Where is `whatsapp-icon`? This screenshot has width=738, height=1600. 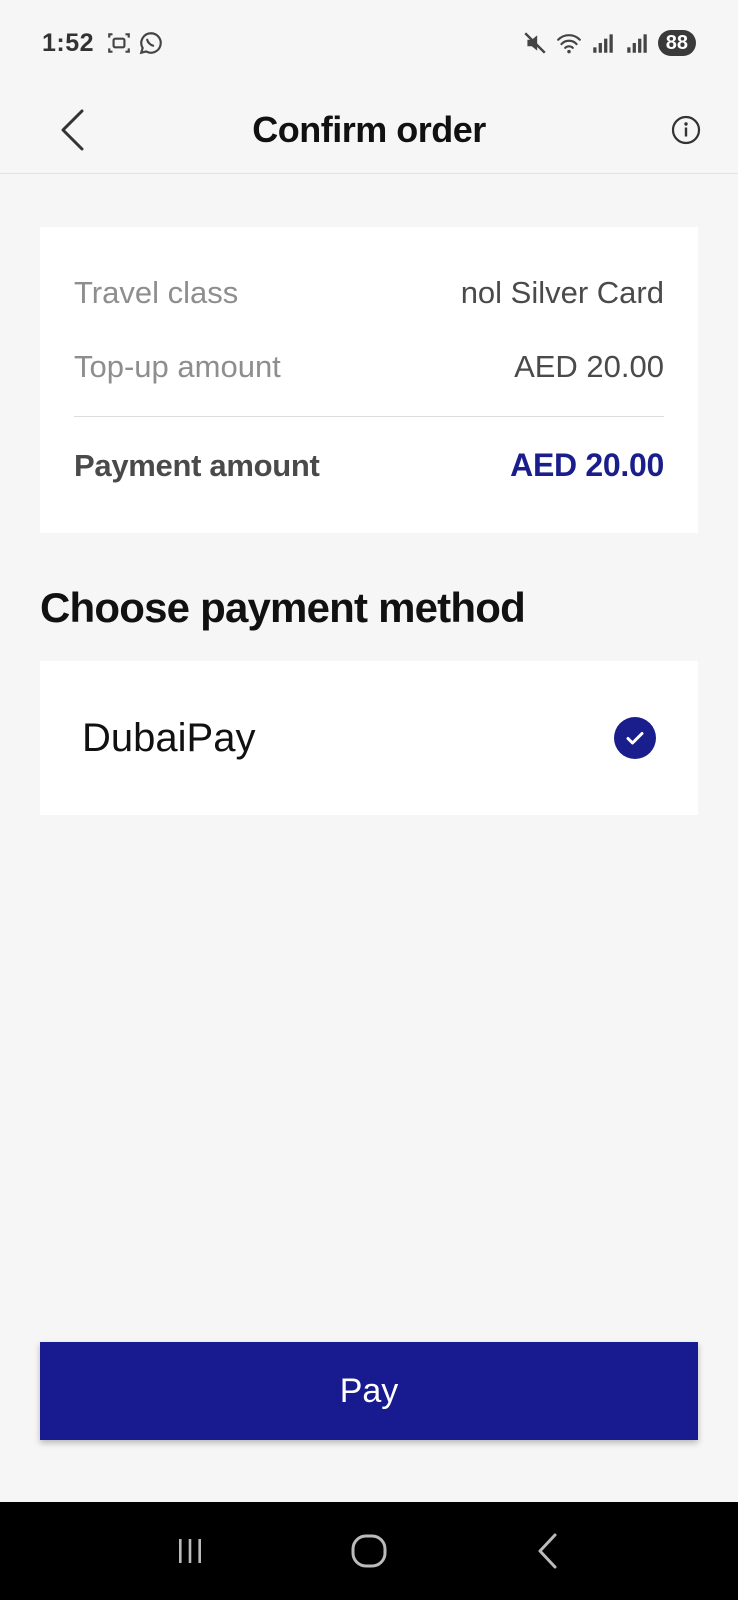 whatsapp-icon is located at coordinates (150, 43).